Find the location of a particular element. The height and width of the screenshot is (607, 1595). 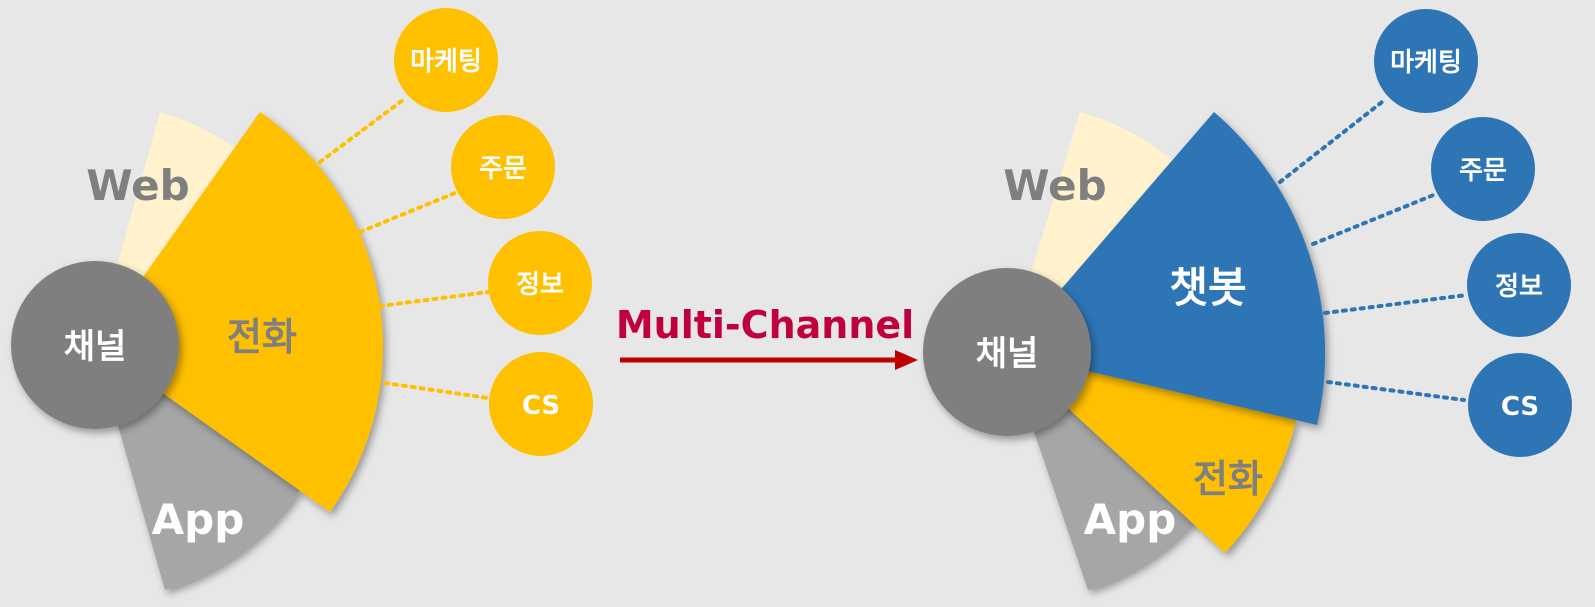

right-bubble-marketing: 마케팅 is located at coordinates (1426, 61).